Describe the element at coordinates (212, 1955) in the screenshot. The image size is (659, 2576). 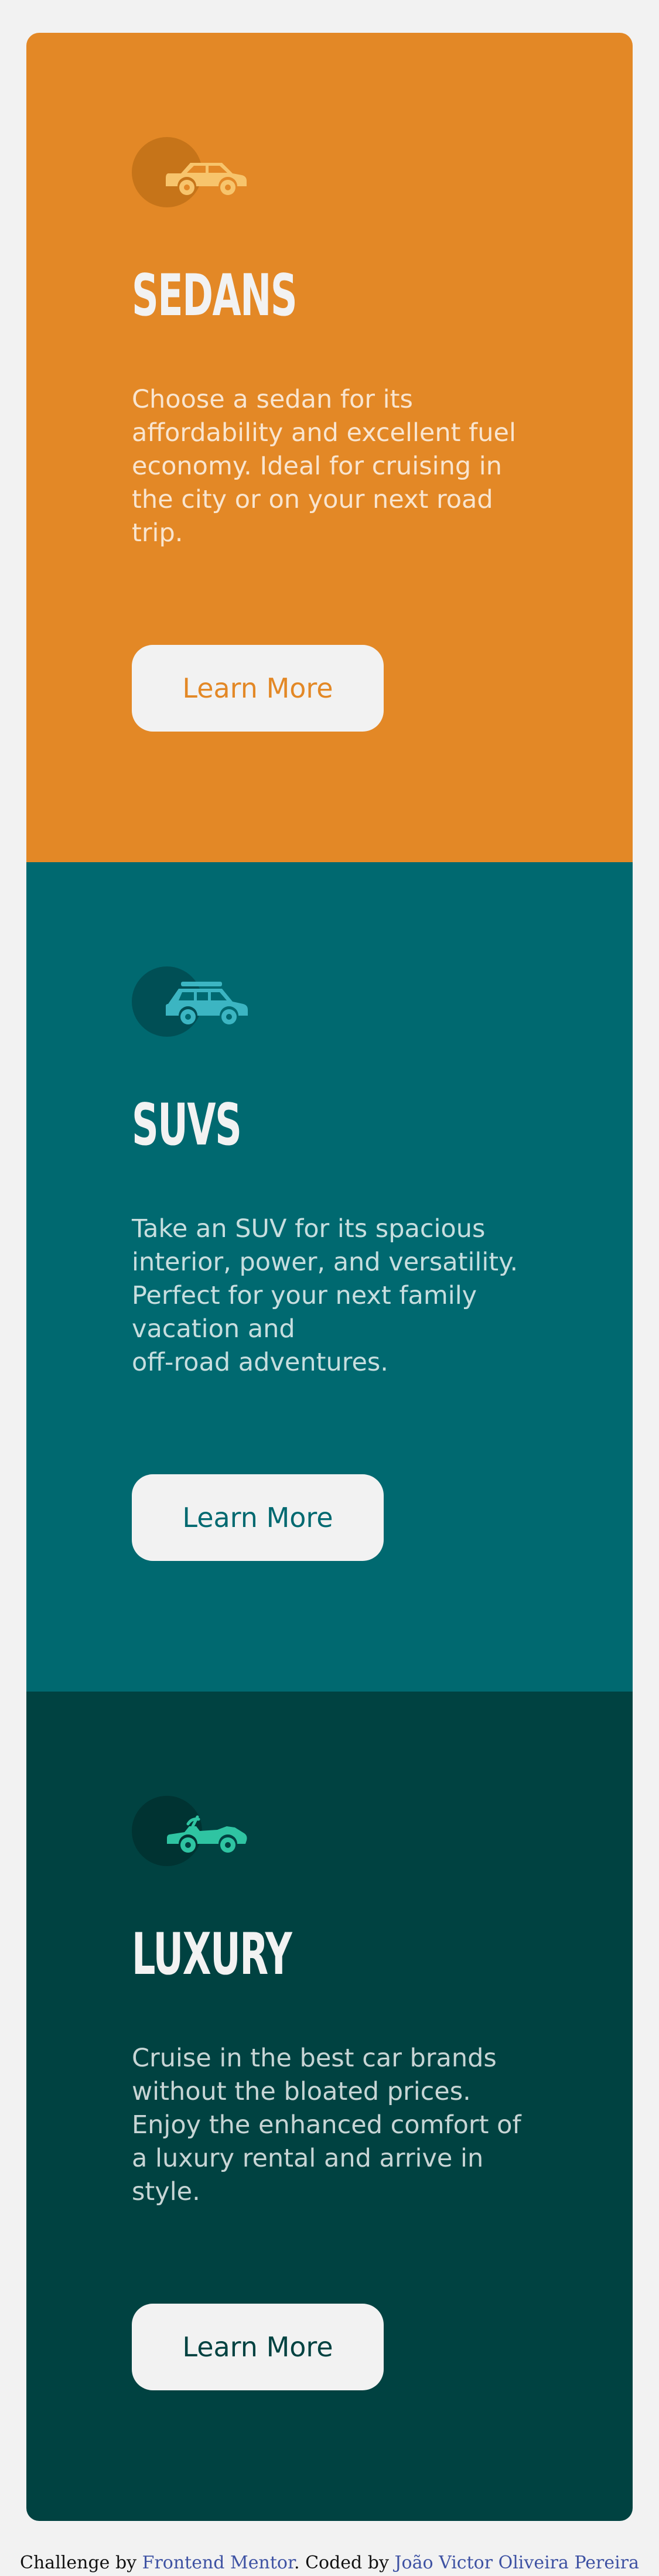
I see `card-title: LUXURY` at that location.